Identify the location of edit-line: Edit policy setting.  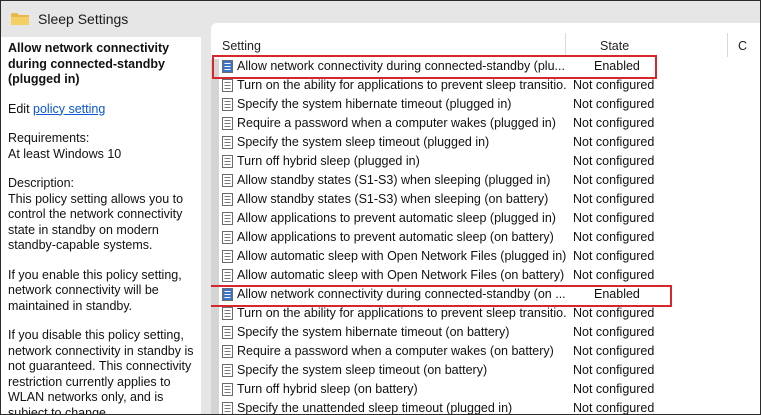
(57, 108).